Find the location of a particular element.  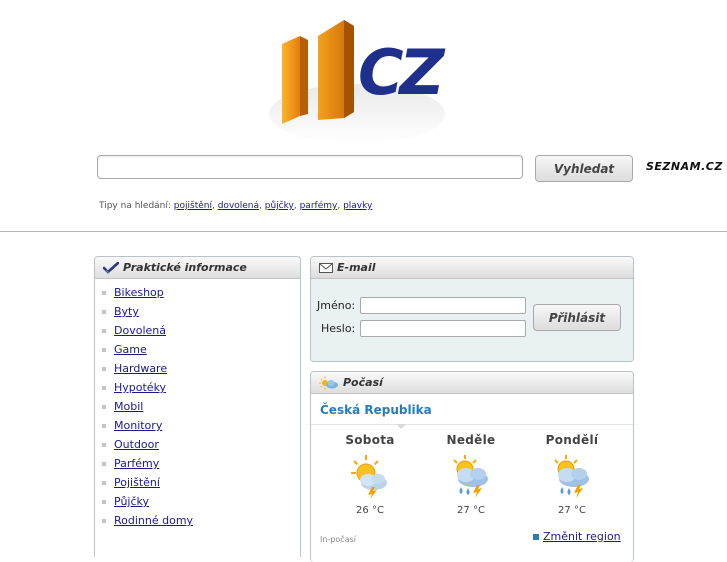

forecast-day: Pondělí 27 °C is located at coordinates (572, 474).